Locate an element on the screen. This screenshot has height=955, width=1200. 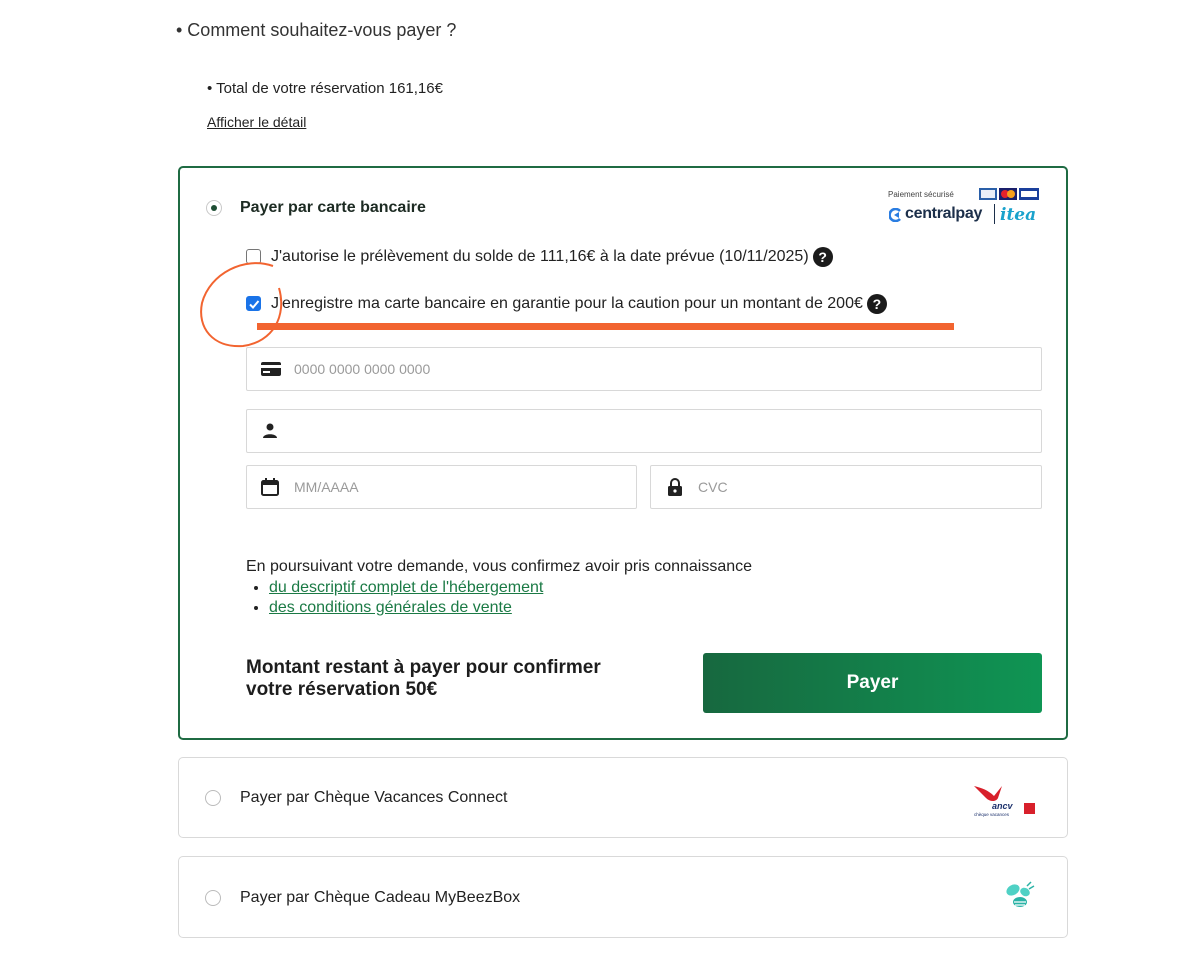
secure-payment-text: Paiement sécurisé is located at coordinates (921, 194).